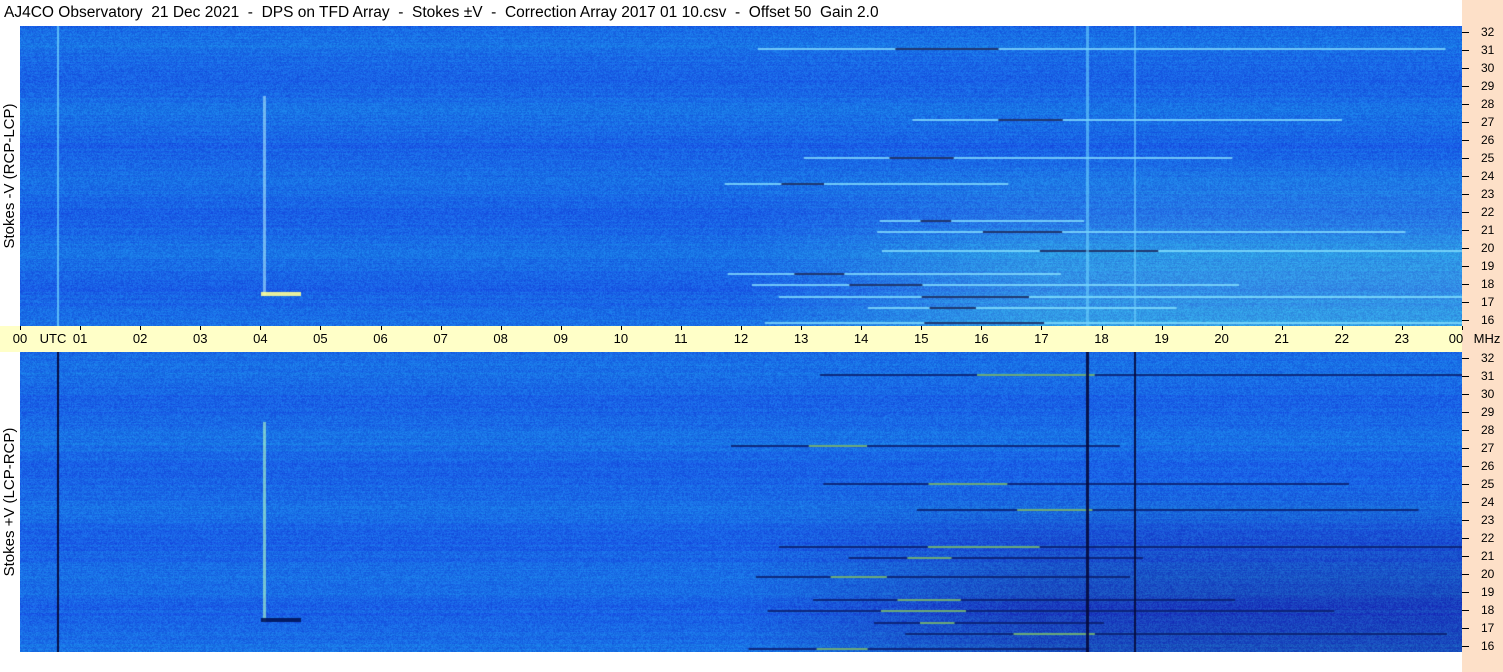  What do you see at coordinates (1487, 338) in the screenshot?
I see `mhz-unit-label: MHz` at bounding box center [1487, 338].